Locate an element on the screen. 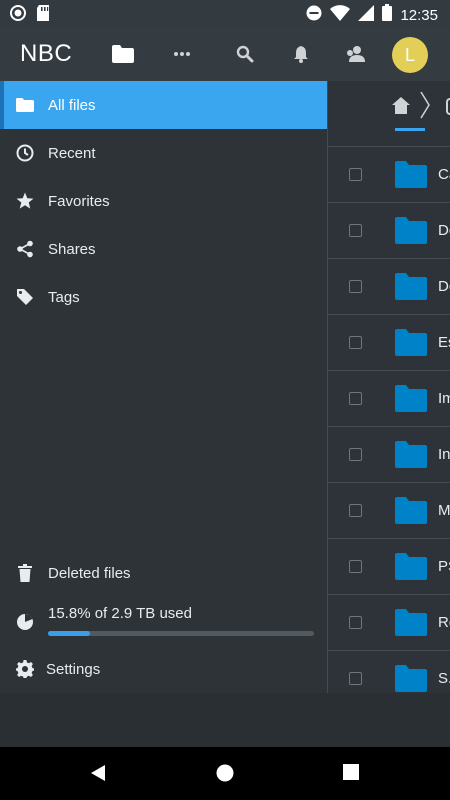  signal-icon is located at coordinates (366, 15).